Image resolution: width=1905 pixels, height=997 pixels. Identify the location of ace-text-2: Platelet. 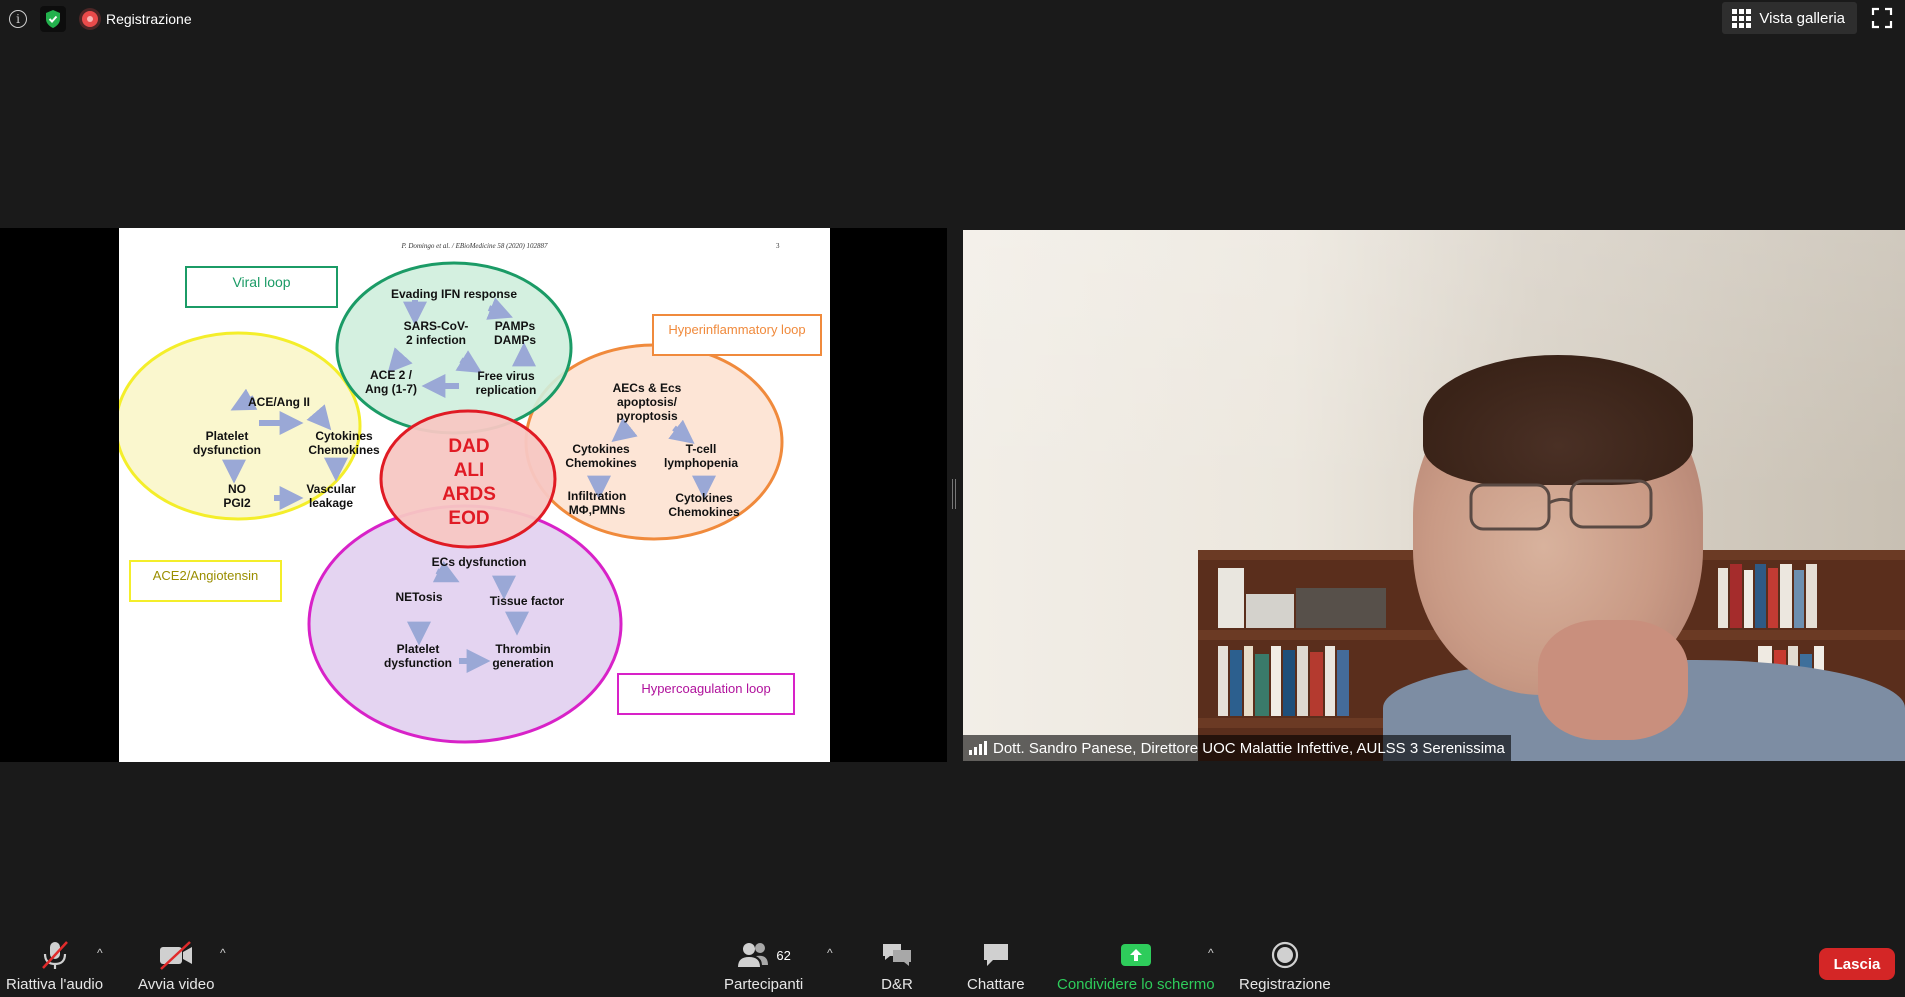
(227, 436).